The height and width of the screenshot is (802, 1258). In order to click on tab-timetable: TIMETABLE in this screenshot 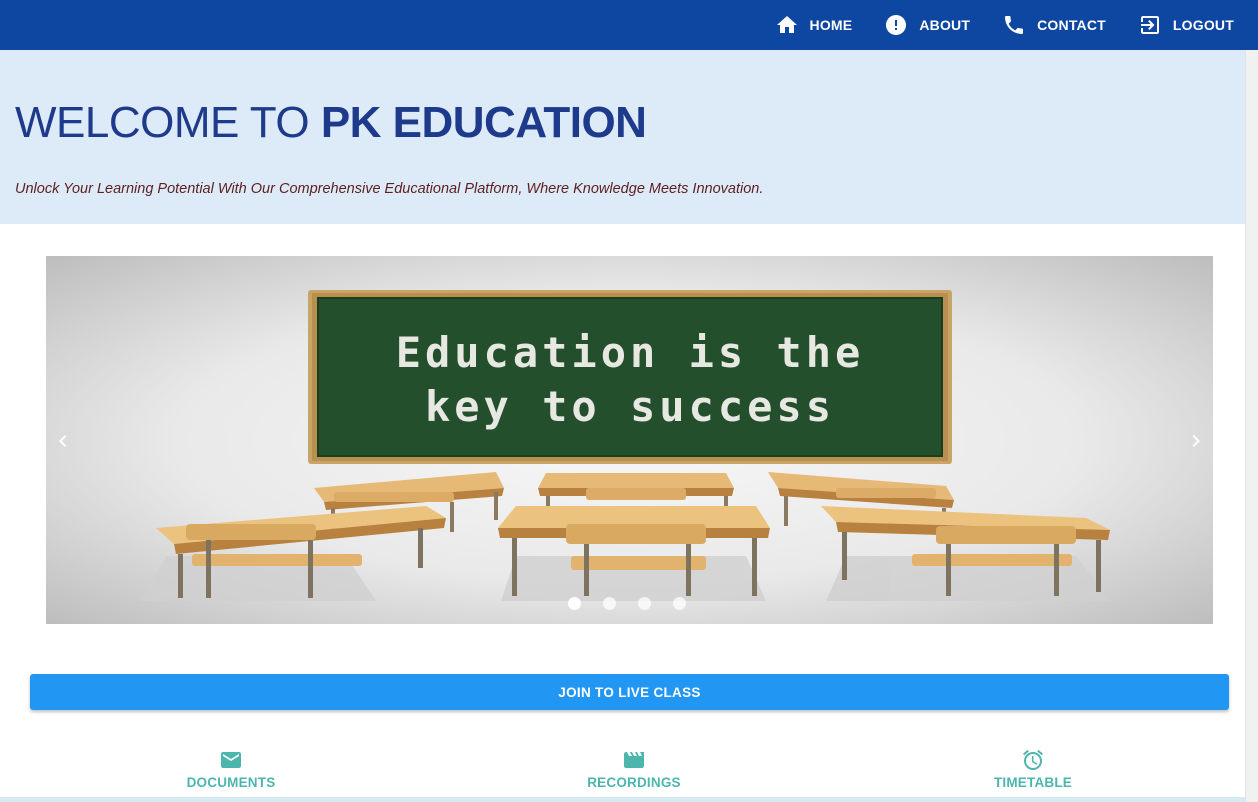, I will do `click(1033, 770)`.